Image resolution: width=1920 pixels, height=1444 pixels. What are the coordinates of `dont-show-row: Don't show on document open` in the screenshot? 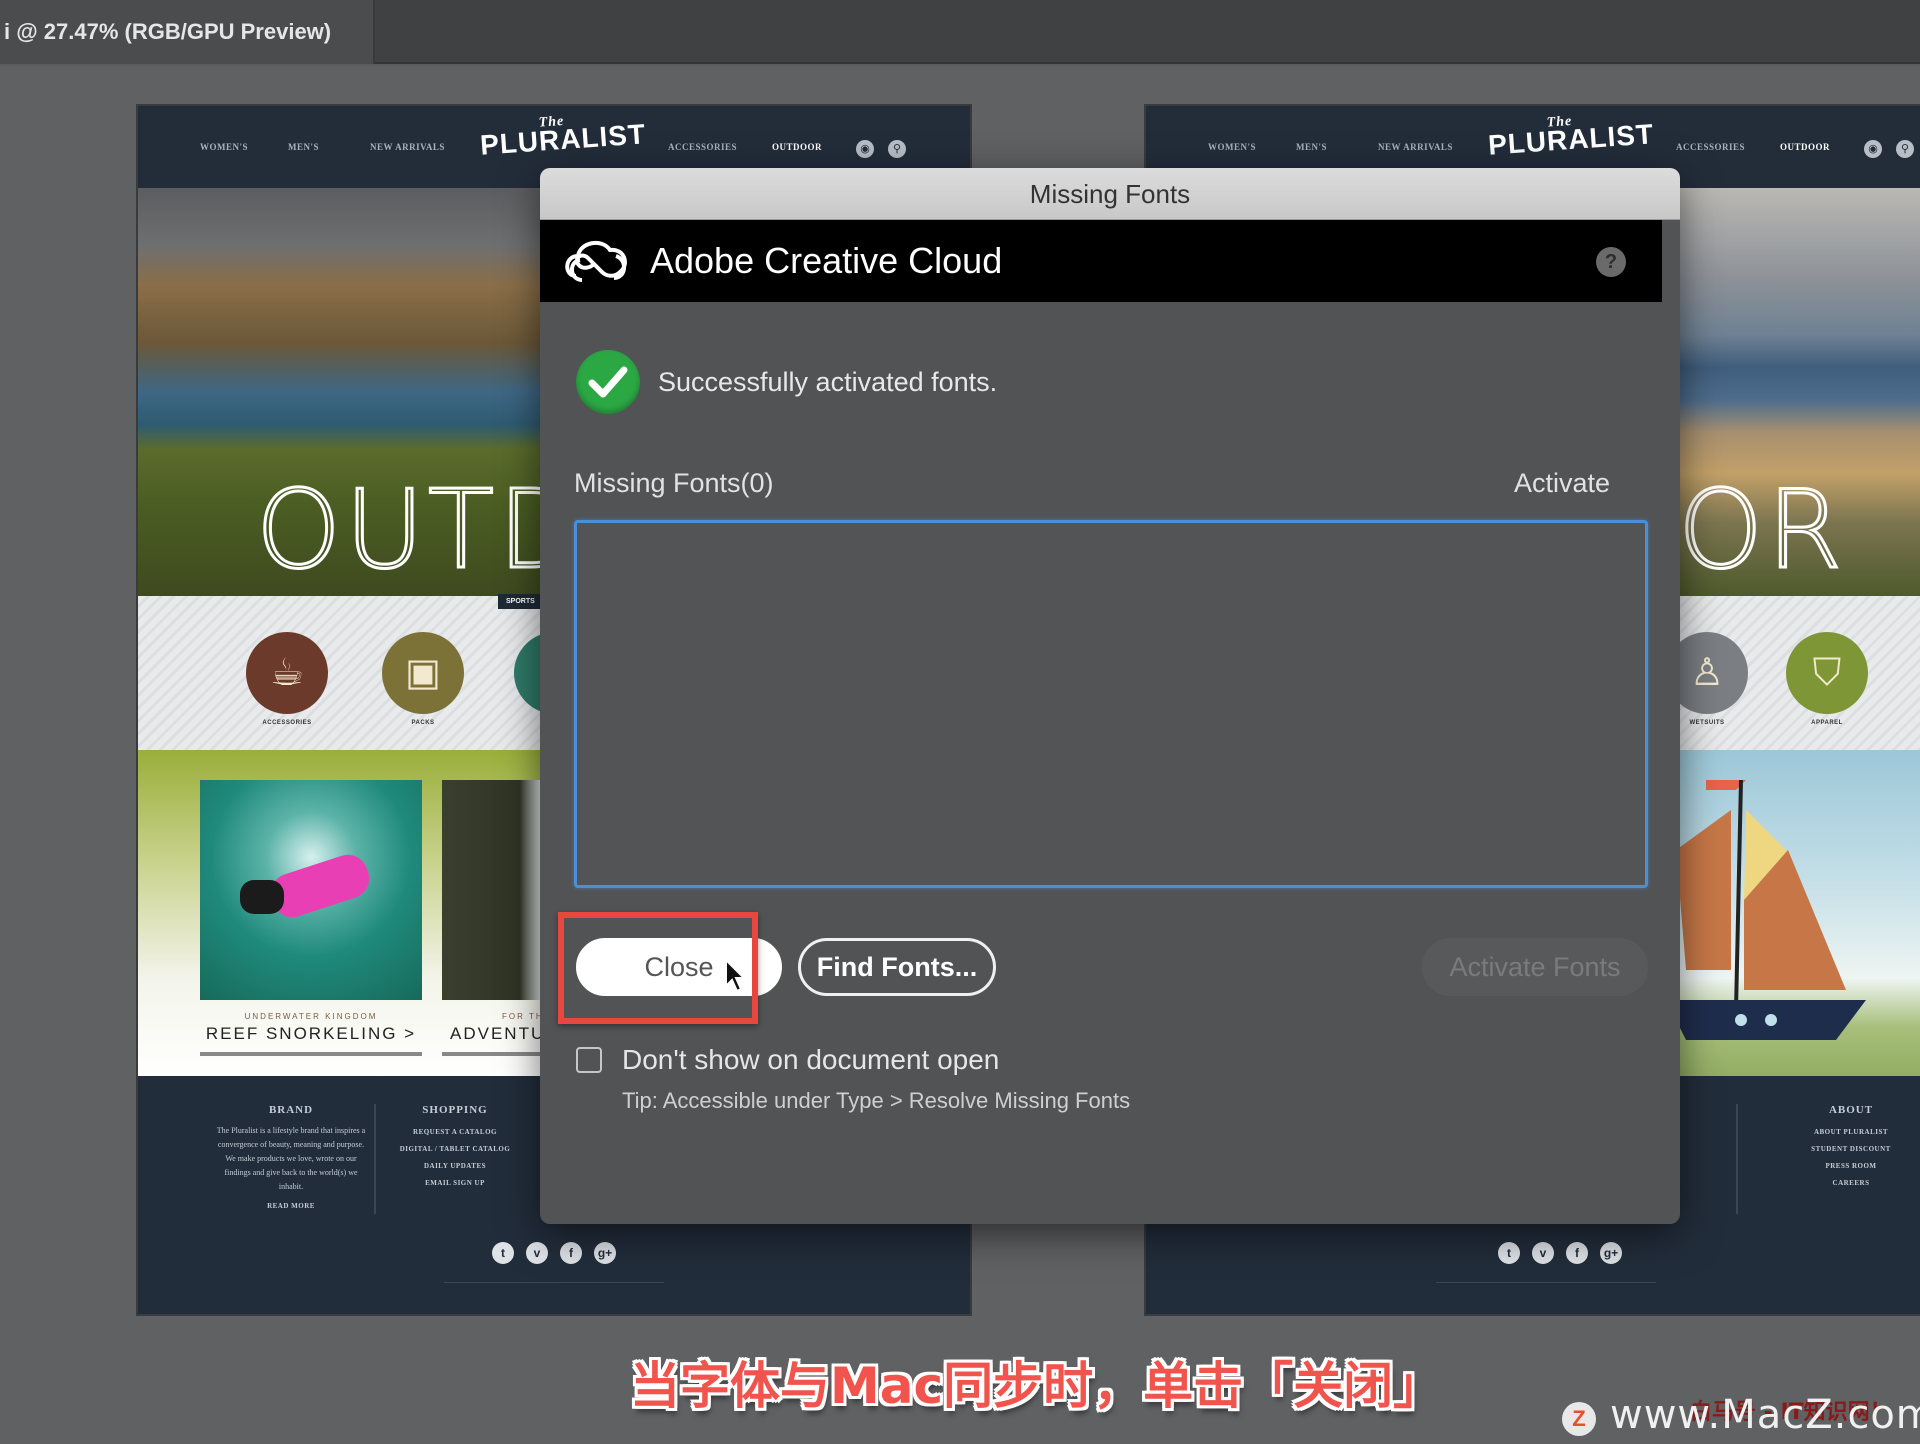 It's located at (787, 1060).